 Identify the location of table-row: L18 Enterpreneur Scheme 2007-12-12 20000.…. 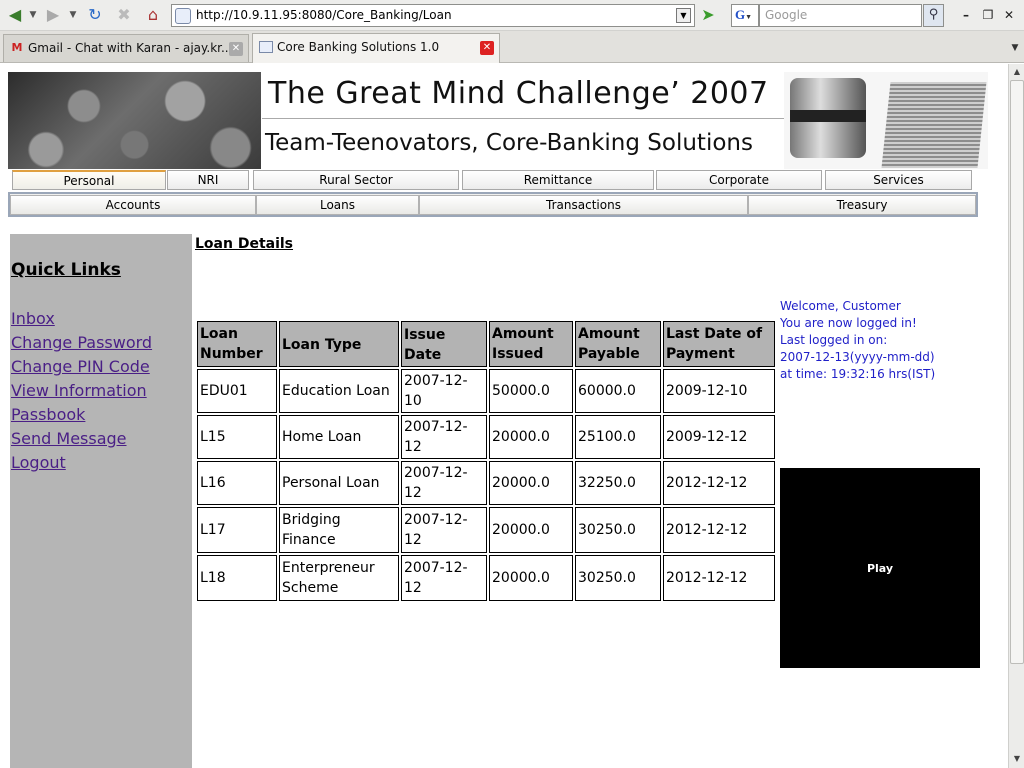
(486, 578).